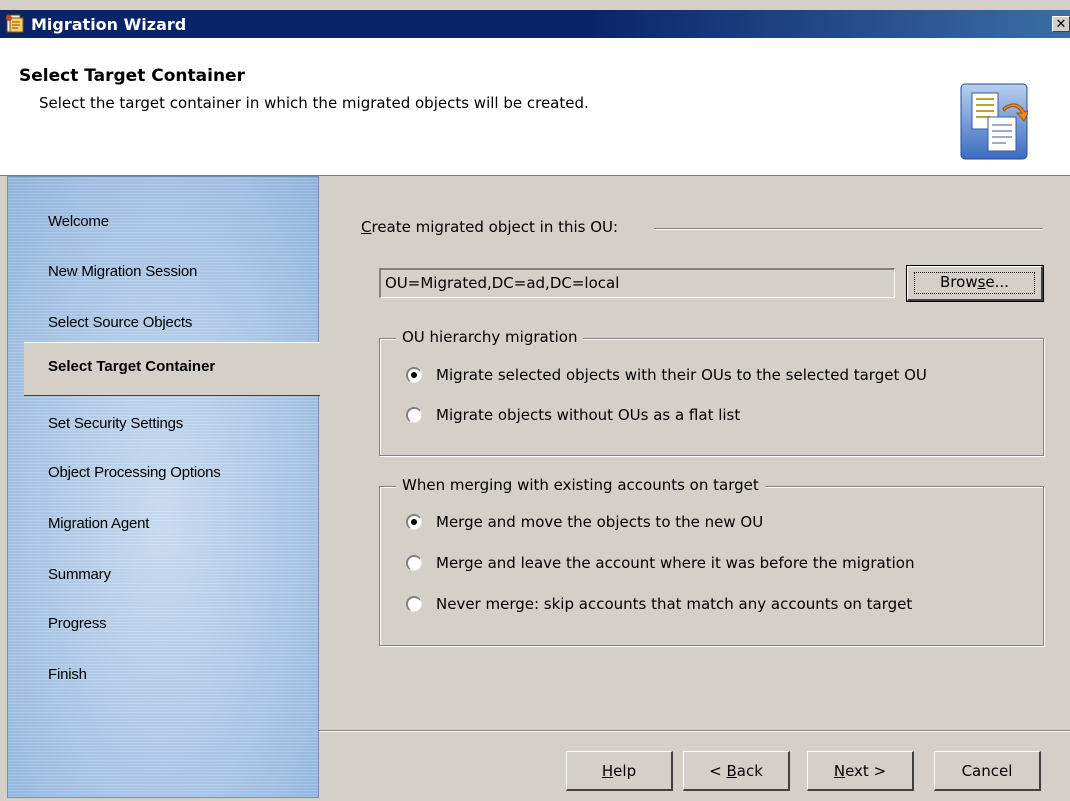  I want to click on nav-step-new-migration-session: New Migration Session, so click(123, 271).